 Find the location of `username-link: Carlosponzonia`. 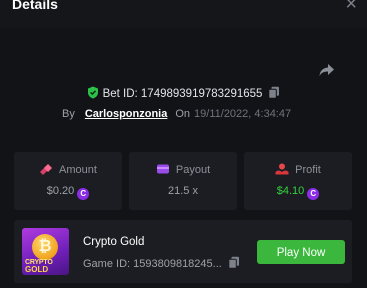

username-link: Carlosponzonia is located at coordinates (126, 114).